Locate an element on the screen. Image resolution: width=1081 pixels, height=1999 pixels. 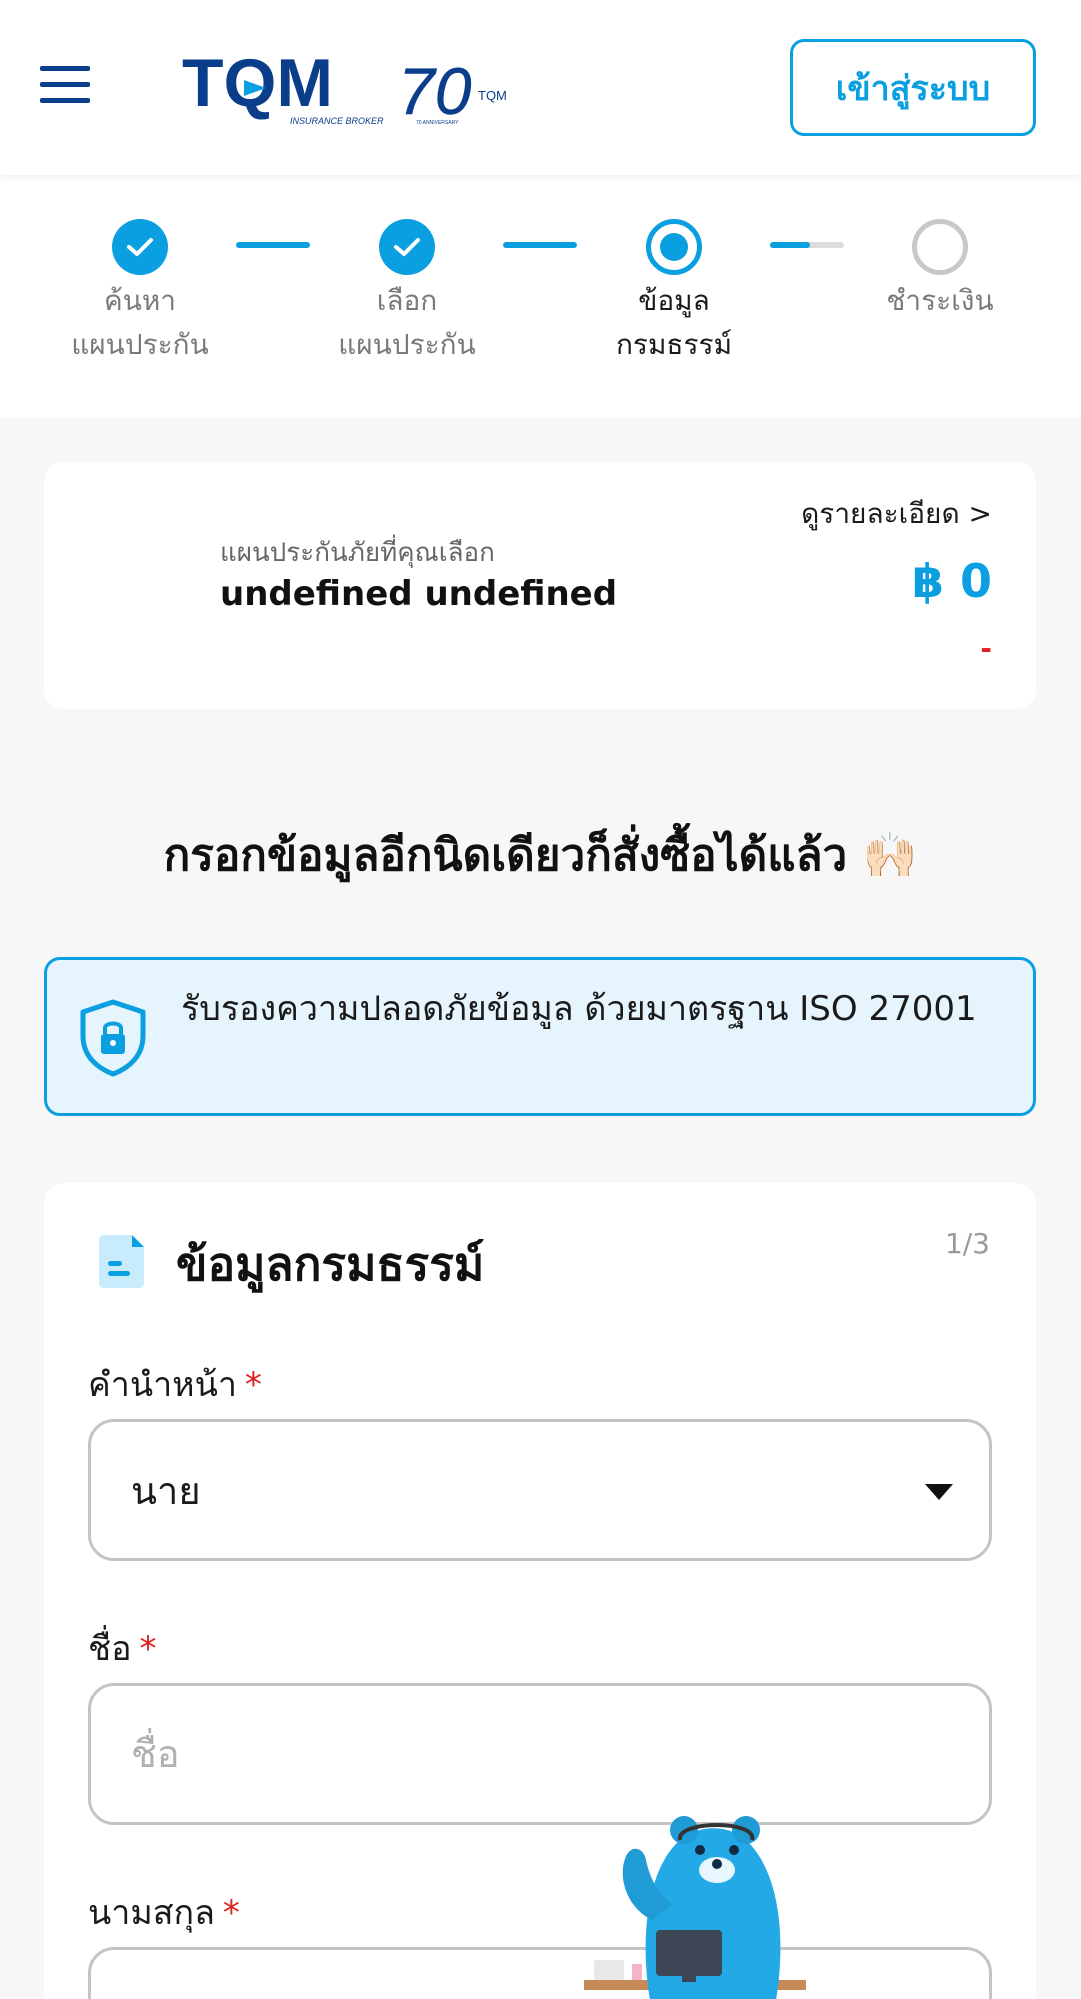
title-prefix-value: นาย is located at coordinates (166, 1490).